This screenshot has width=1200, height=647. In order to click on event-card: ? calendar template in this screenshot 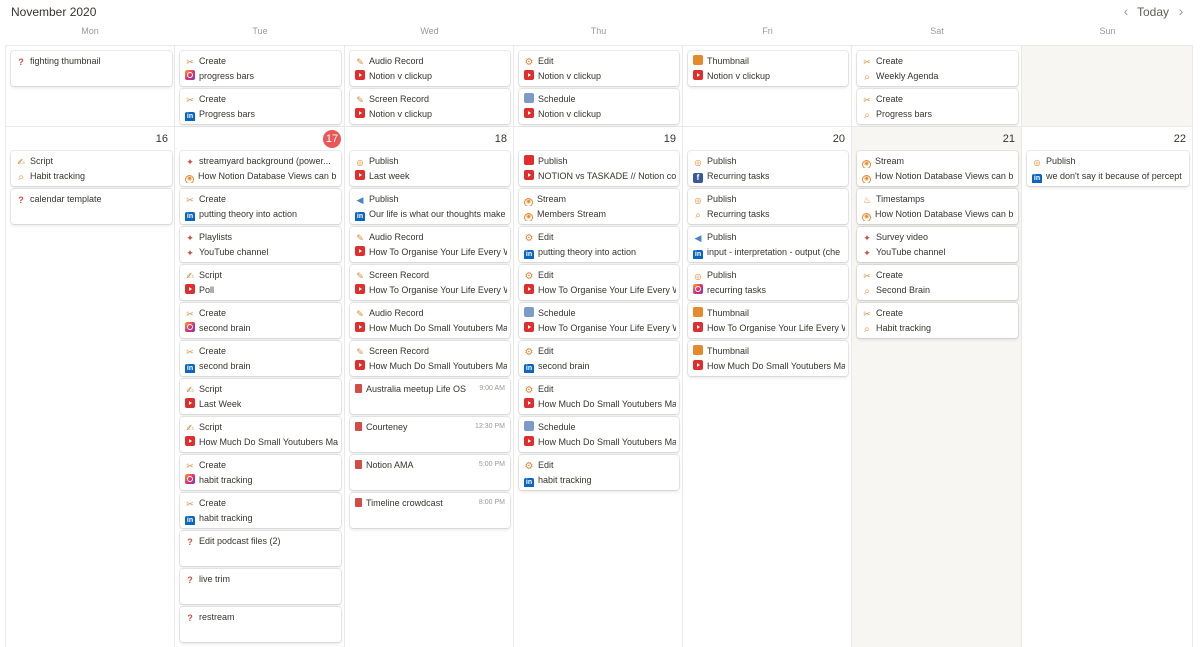, I will do `click(91, 206)`.